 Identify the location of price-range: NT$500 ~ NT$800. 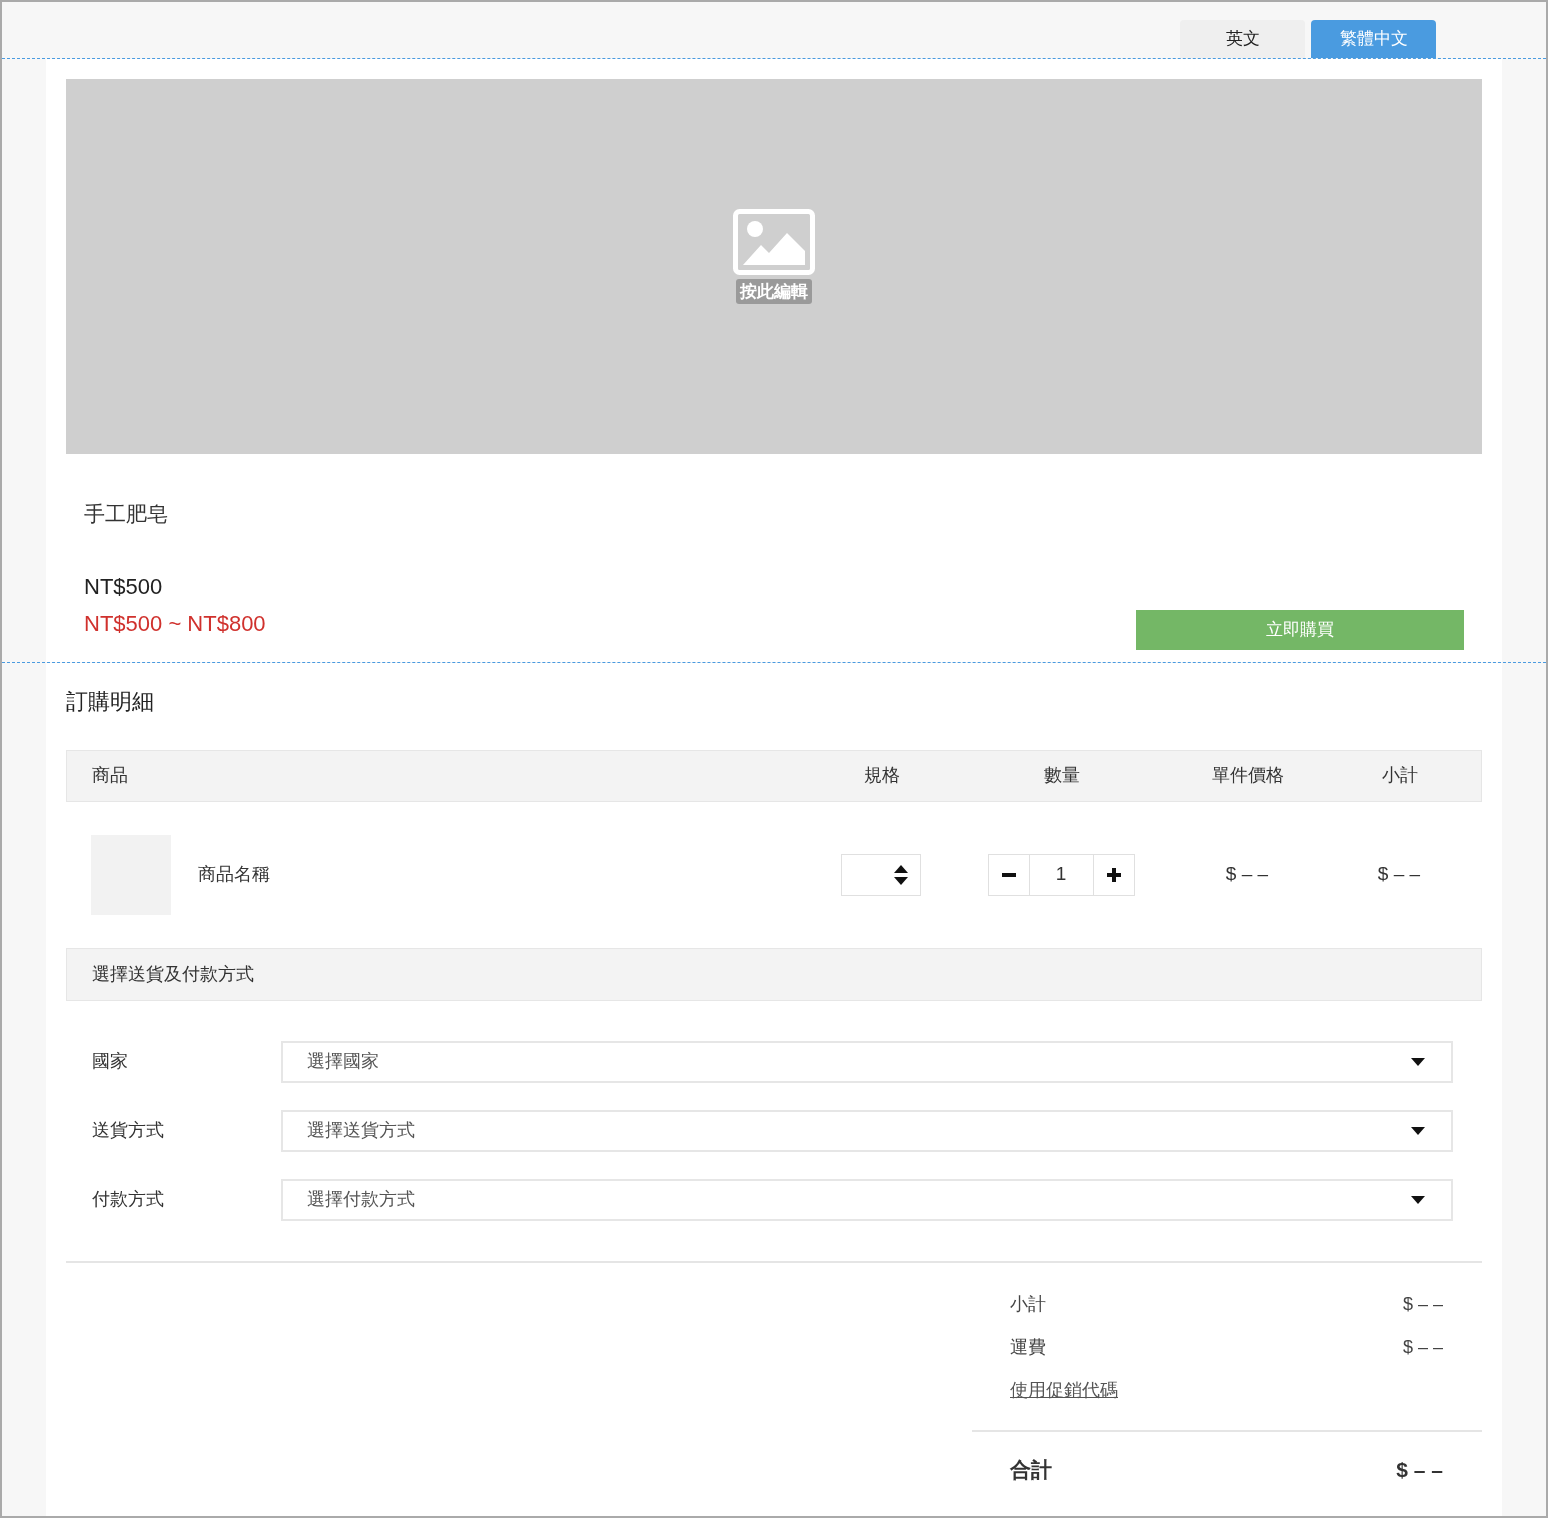
(175, 623).